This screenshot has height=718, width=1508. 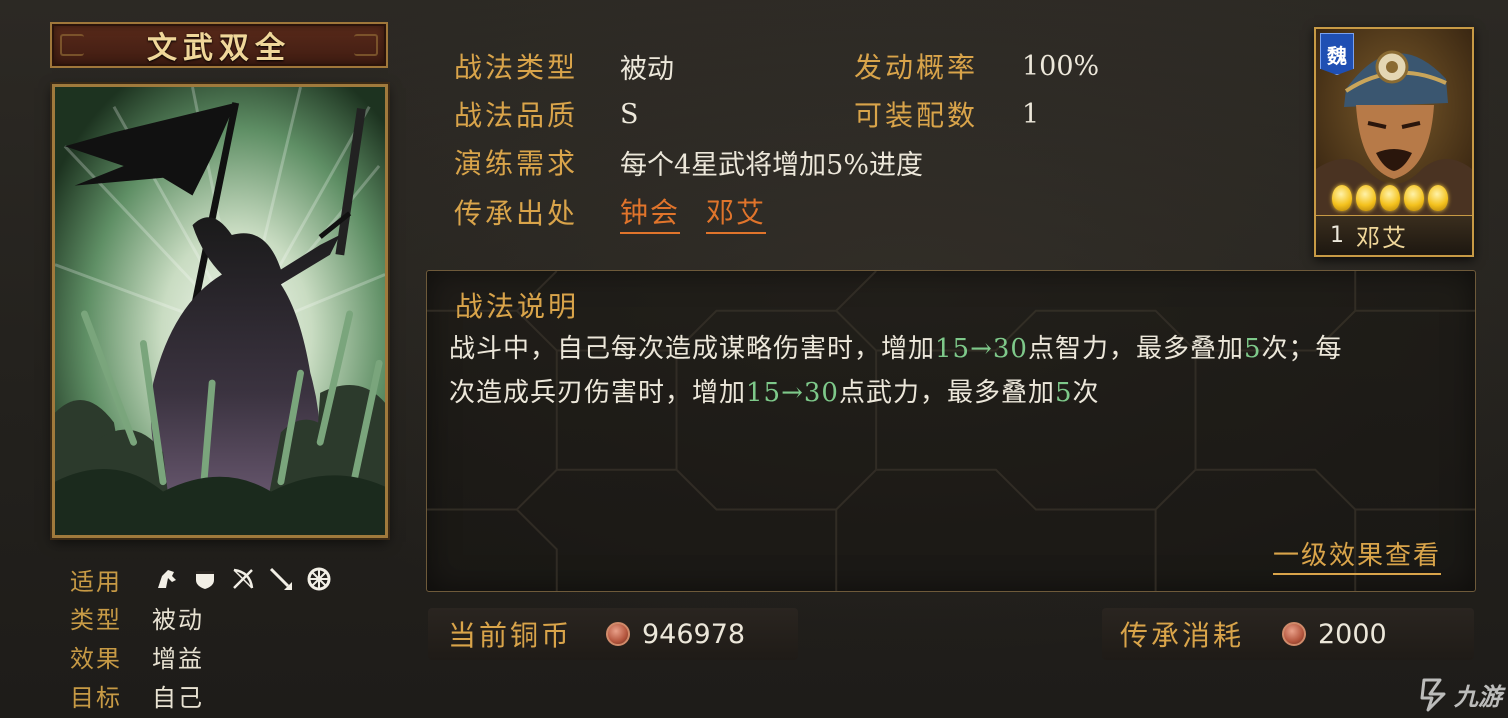 I want to click on skill-type-value: 被动, so click(x=647, y=69).